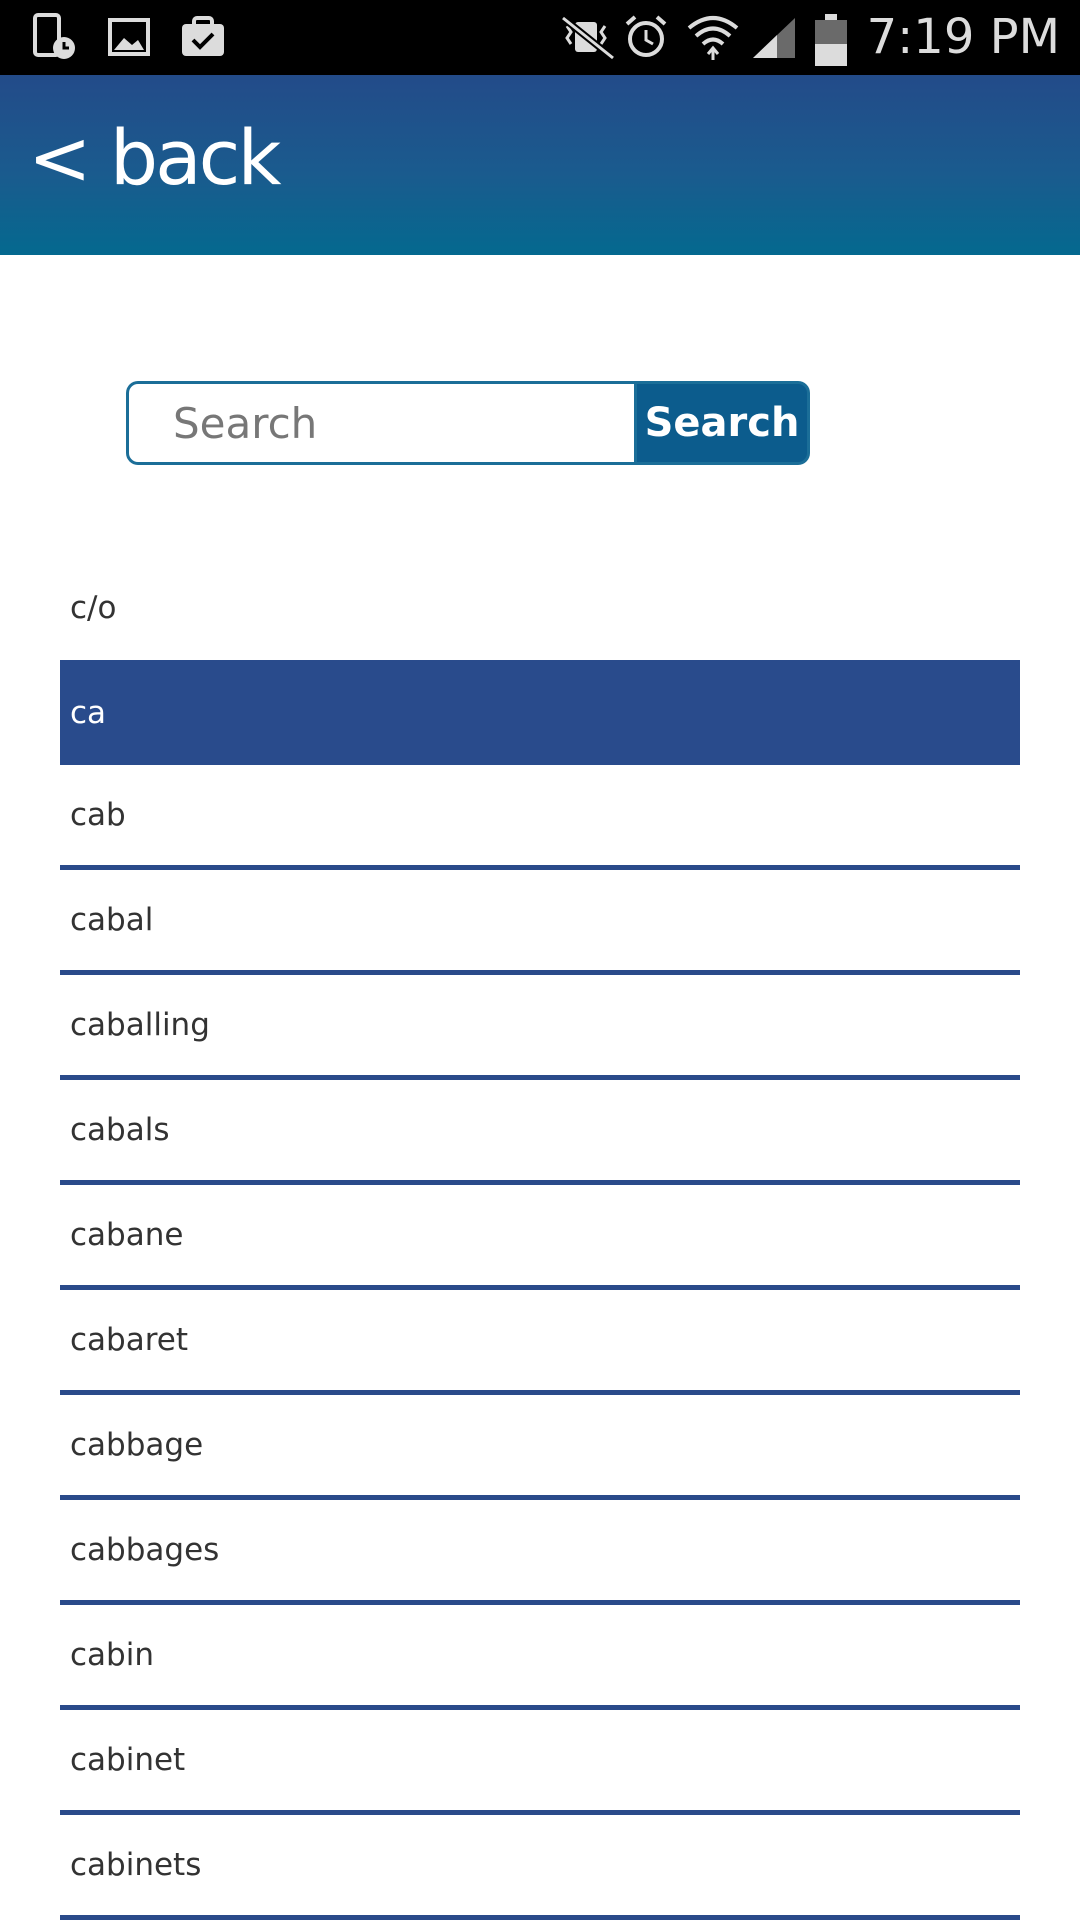  Describe the element at coordinates (540, 1027) in the screenshot. I see `list-item: caballing` at that location.